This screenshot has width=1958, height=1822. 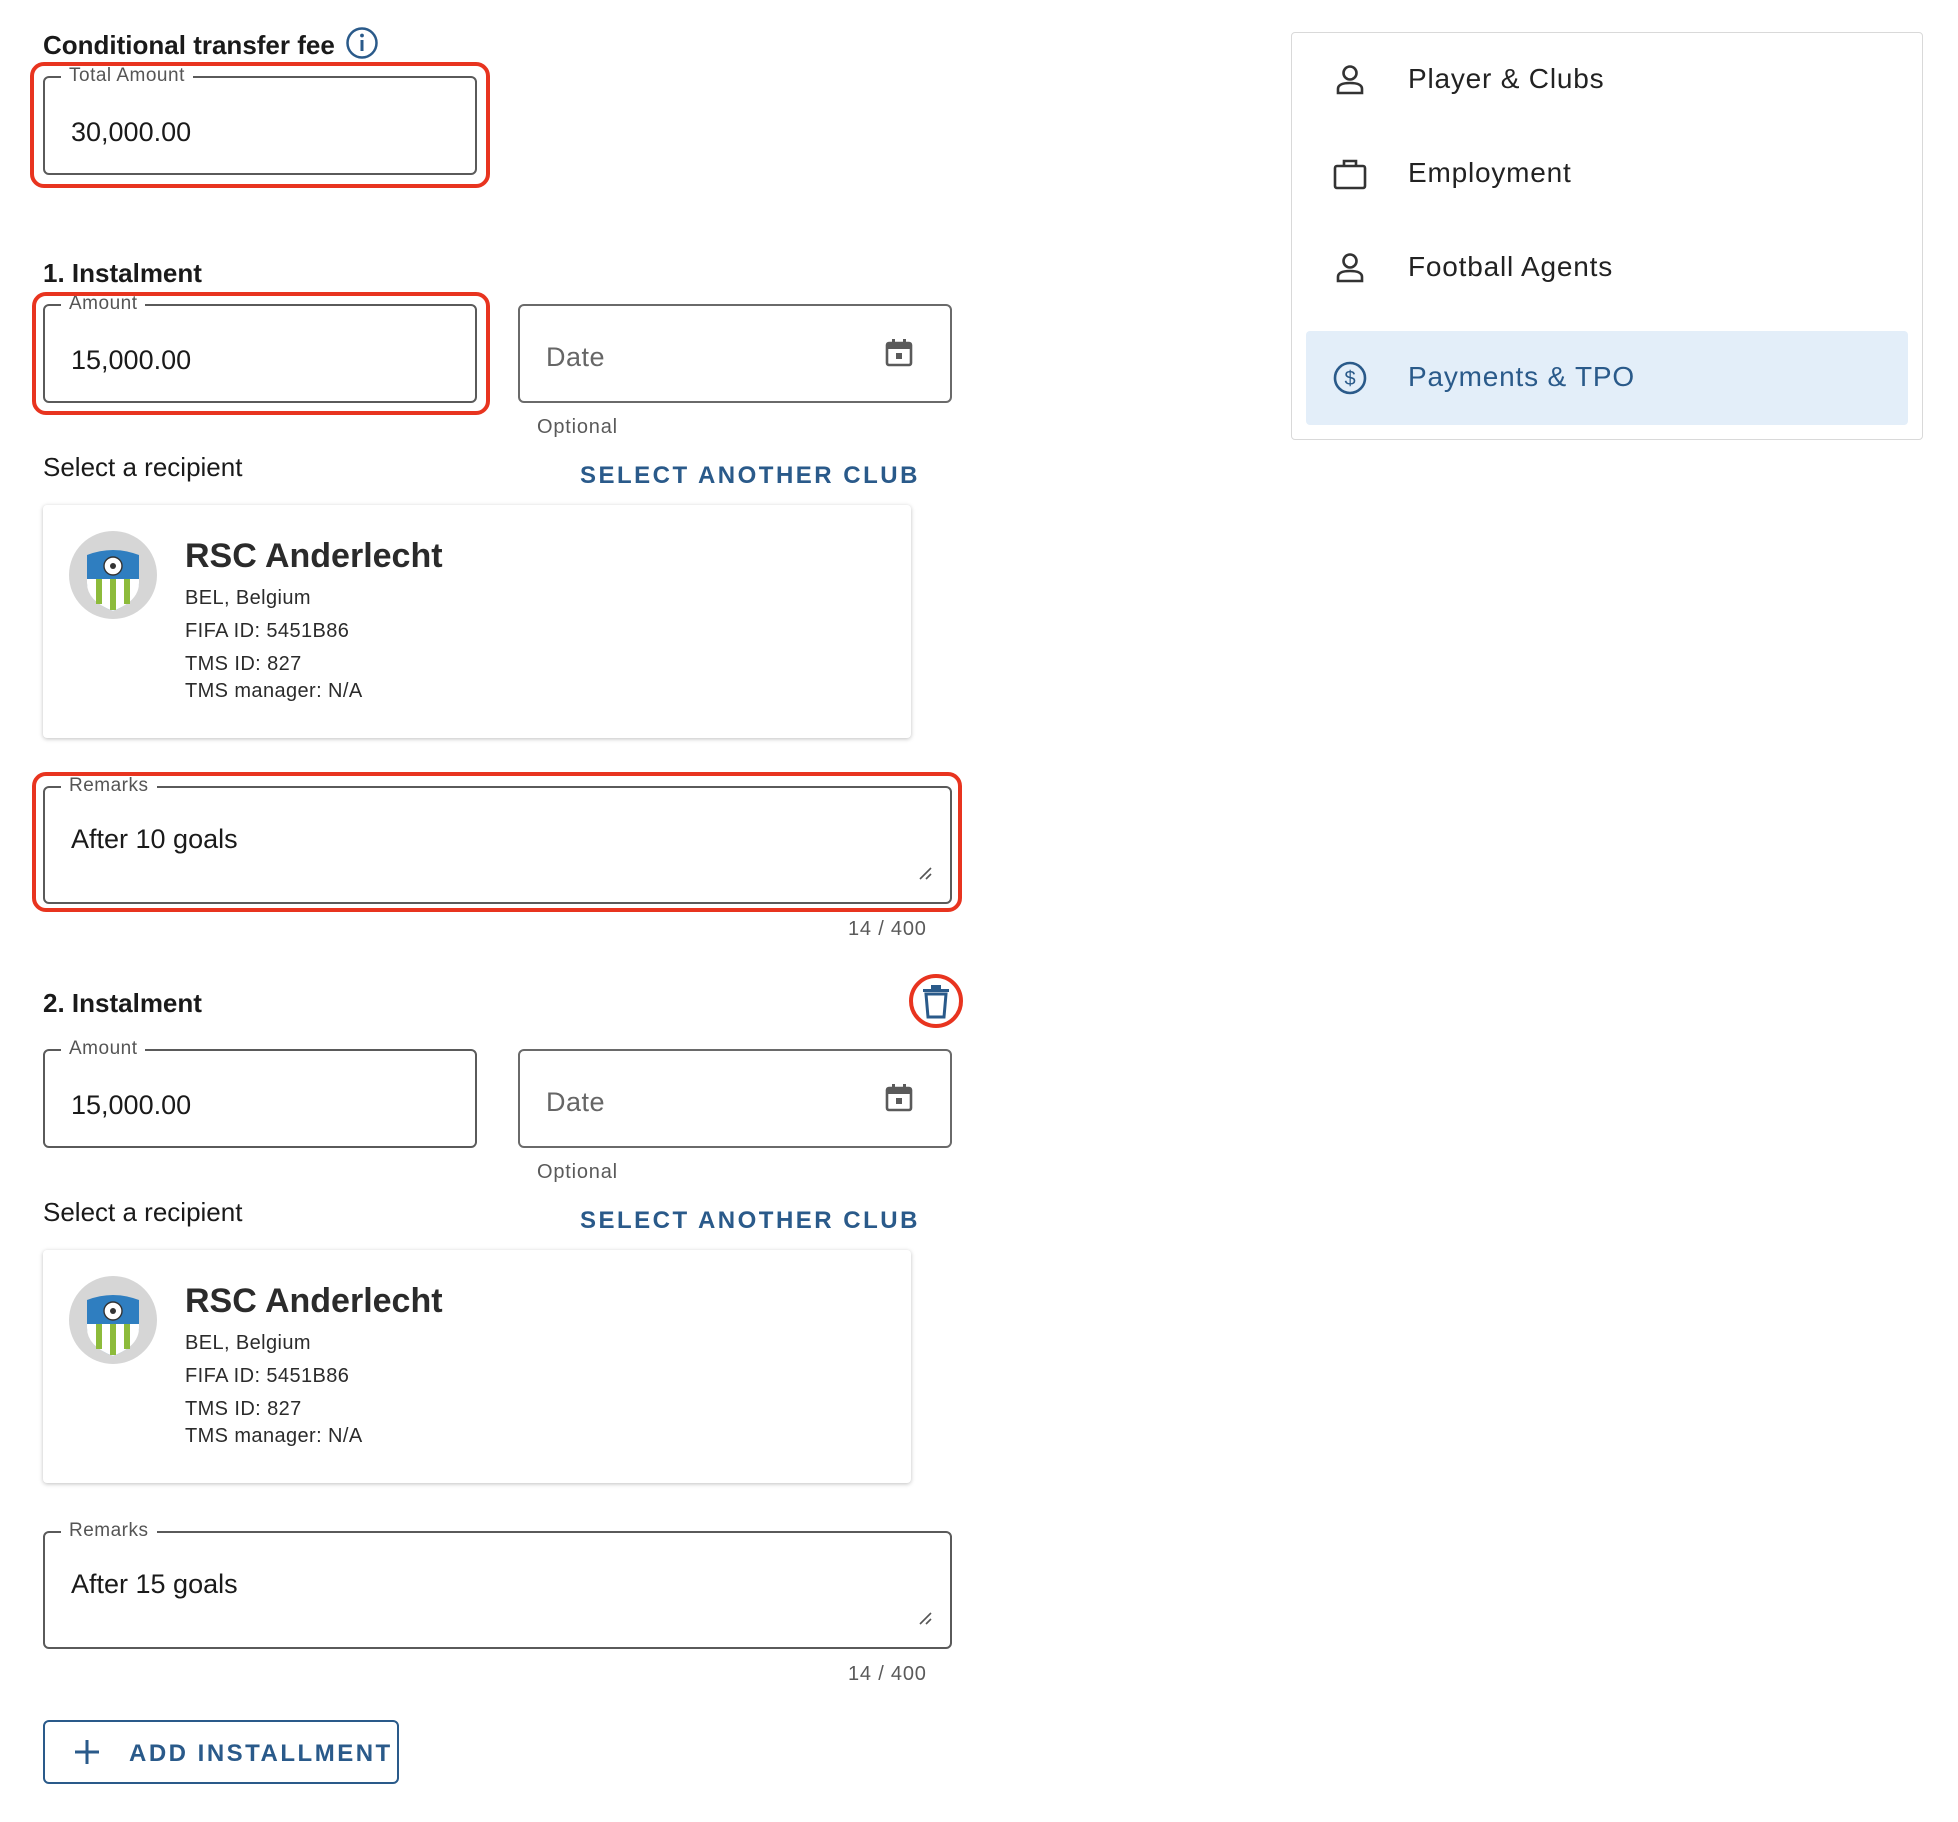 What do you see at coordinates (497, 1584) in the screenshot?
I see `instalment-2-remarks-field: Remarks After 15 goals` at bounding box center [497, 1584].